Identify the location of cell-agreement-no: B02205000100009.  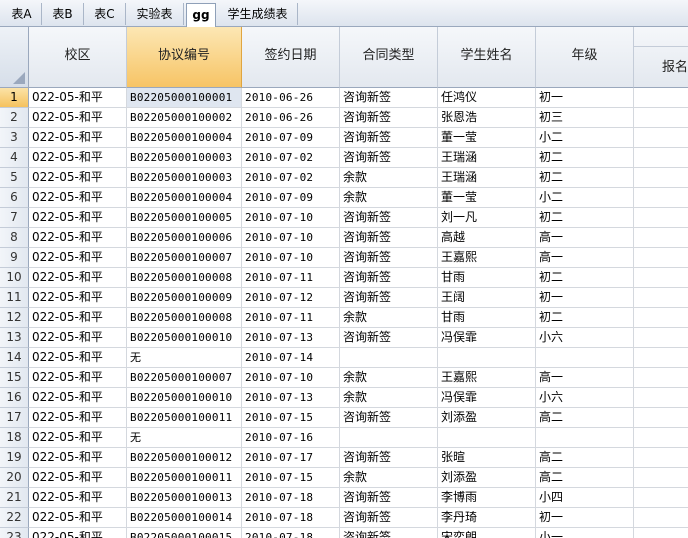
(184, 298).